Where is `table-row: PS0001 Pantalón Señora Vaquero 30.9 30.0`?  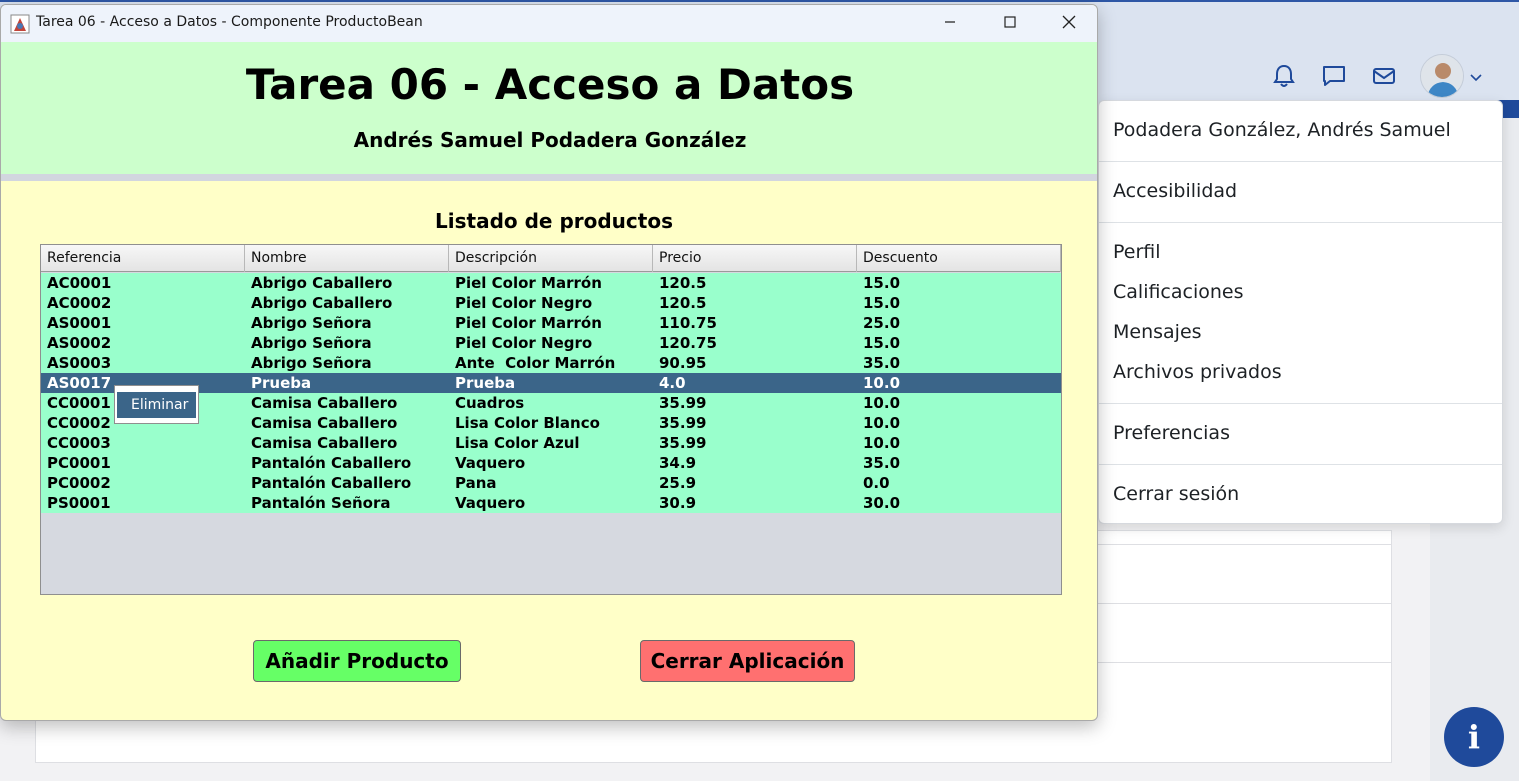 table-row: PS0001 Pantalón Señora Vaquero 30.9 30.0 is located at coordinates (551, 503).